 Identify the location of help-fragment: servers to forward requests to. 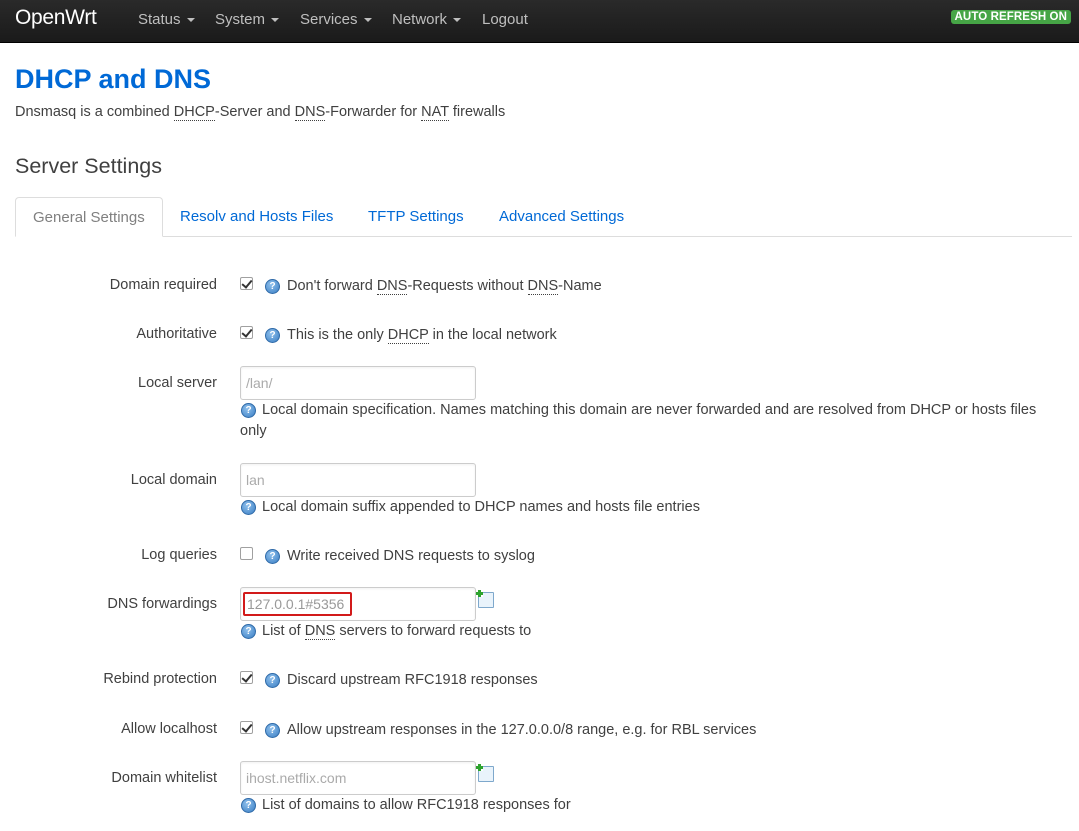
(433, 631).